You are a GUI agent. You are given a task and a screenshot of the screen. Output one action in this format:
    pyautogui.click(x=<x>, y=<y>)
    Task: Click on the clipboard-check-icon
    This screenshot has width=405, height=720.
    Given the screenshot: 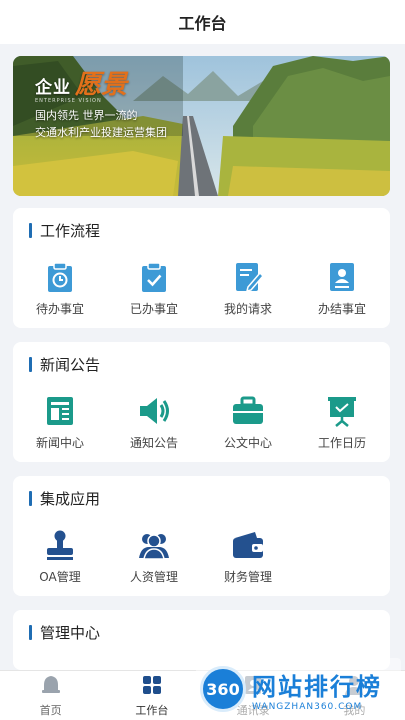 What is the action you would take?
    pyautogui.click(x=154, y=277)
    